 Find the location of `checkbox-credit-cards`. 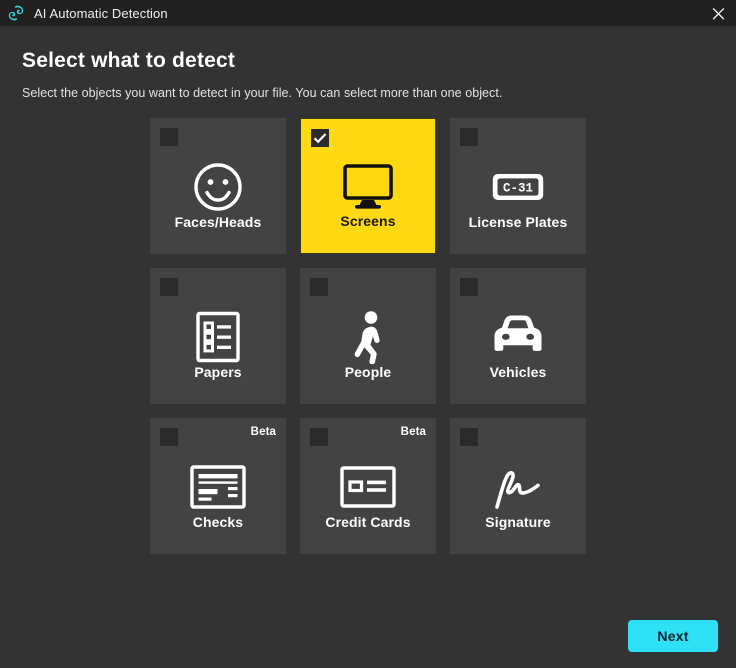

checkbox-credit-cards is located at coordinates (319, 437).